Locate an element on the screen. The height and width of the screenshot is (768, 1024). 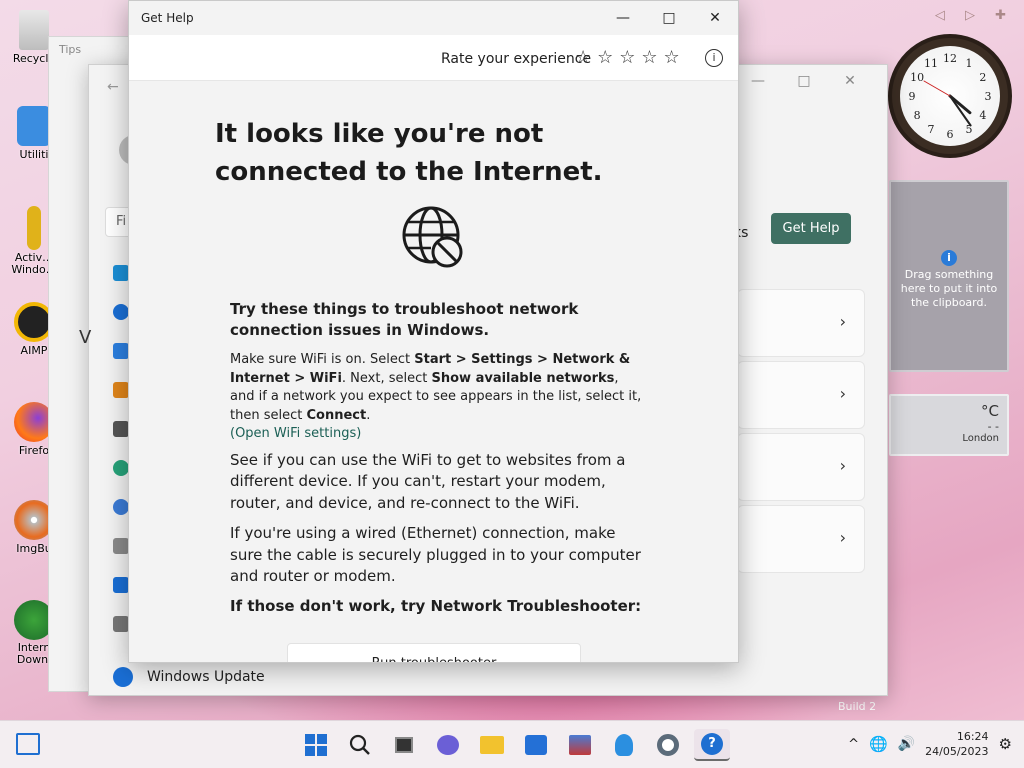
taskbar: ? ^ 🌐 🔊 16:24 24/05/2023 ⚙ is located at coordinates (512, 744).